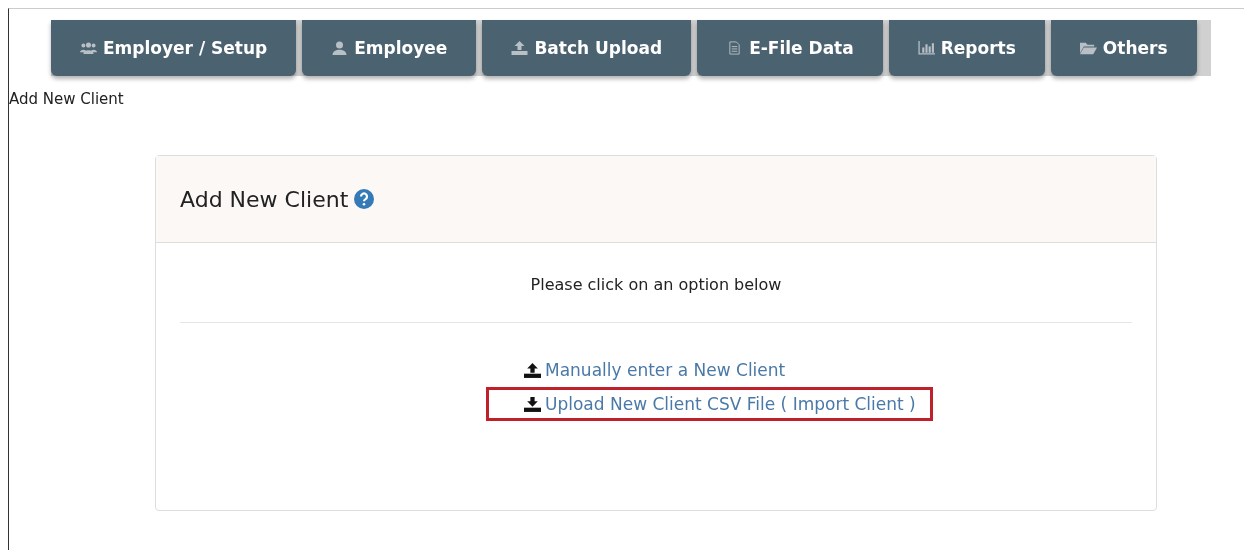  I want to click on nav-tab: Employee, so click(389, 48).